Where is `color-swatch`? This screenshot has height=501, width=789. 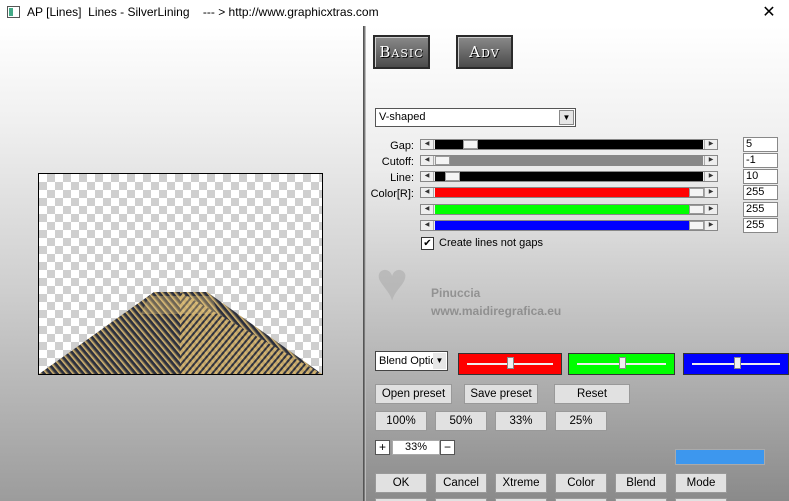
color-swatch is located at coordinates (720, 457).